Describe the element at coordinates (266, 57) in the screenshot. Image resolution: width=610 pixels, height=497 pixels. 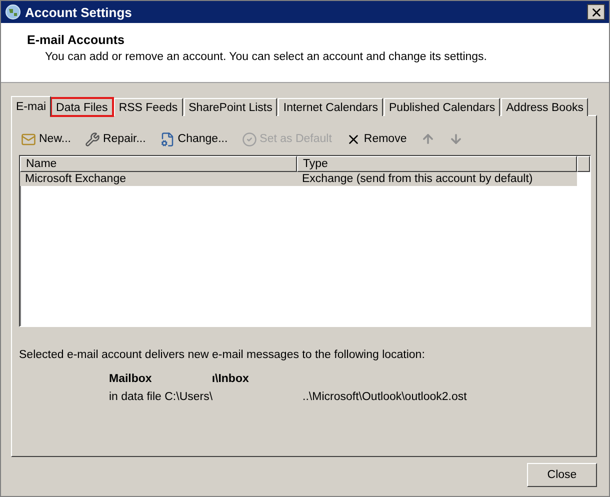
I see `header-description: You can add or remove an account. You can select an account and change its settings.` at that location.